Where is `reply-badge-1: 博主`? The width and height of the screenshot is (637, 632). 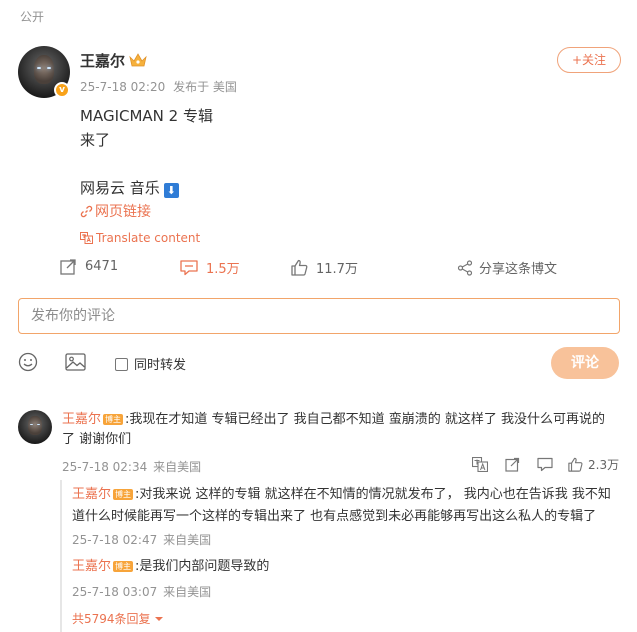
reply-badge-1: 博主 is located at coordinates (123, 494).